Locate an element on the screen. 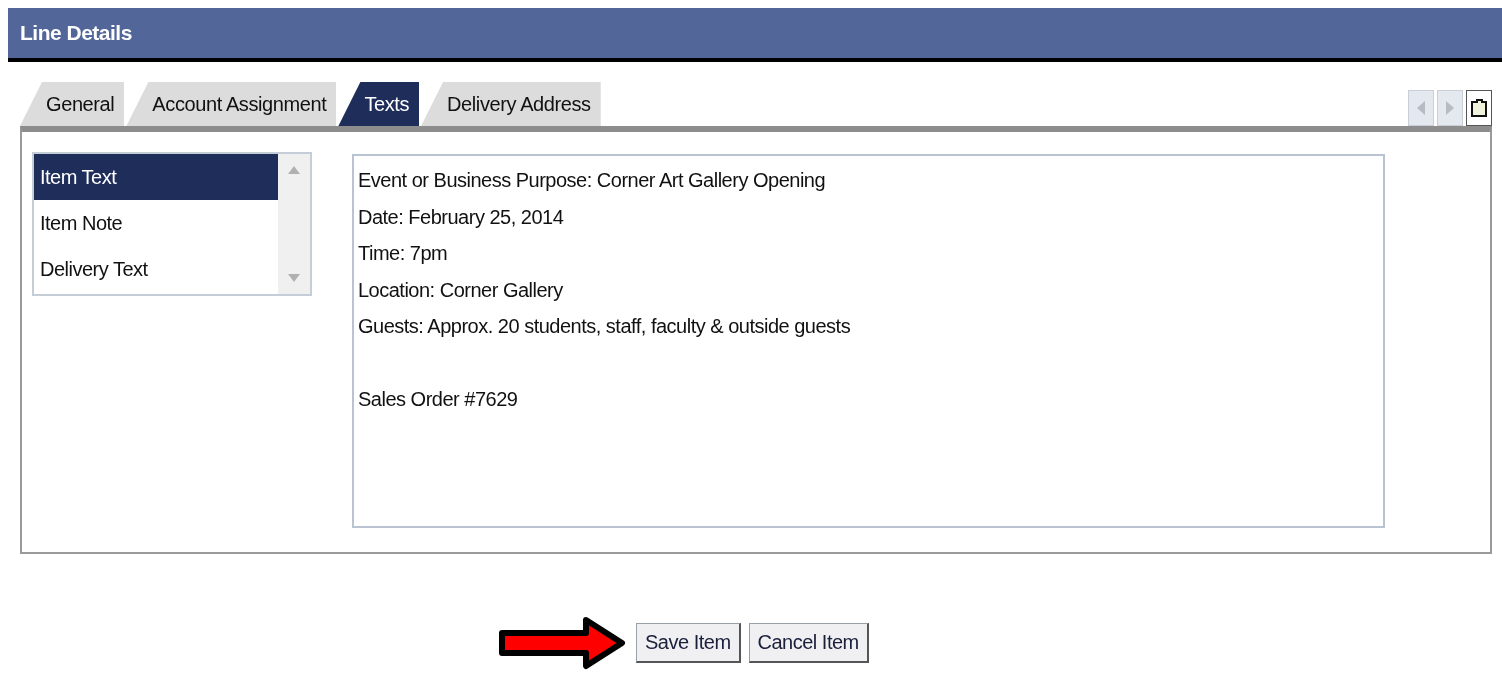  list-item: Item Text is located at coordinates (156, 177).